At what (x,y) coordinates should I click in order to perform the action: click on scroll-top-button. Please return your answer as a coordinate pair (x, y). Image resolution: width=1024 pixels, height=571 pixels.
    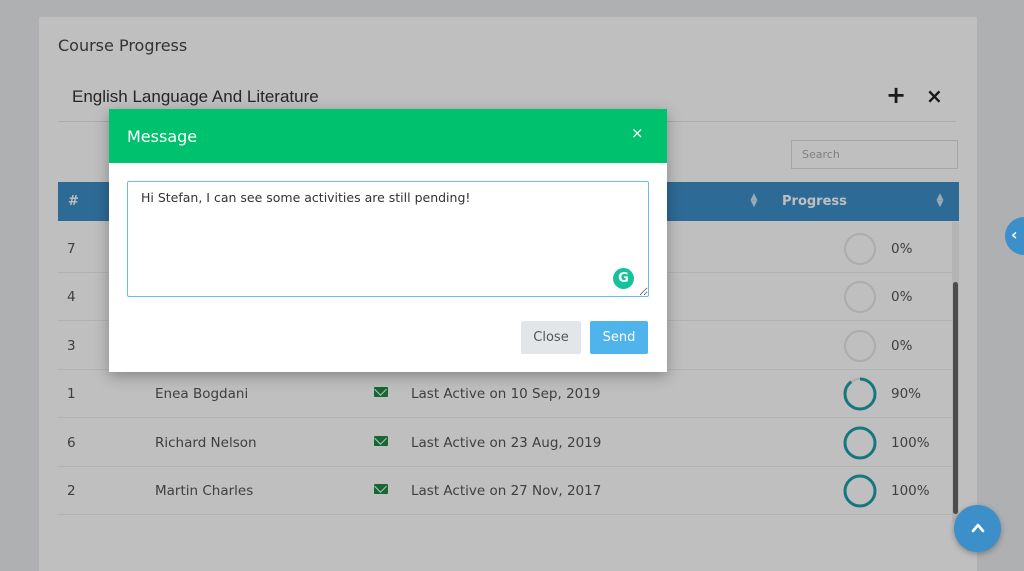
    Looking at the image, I should click on (977, 528).